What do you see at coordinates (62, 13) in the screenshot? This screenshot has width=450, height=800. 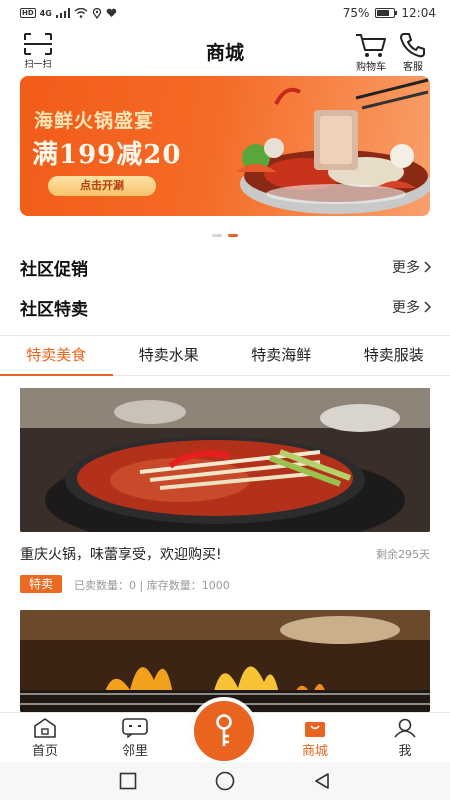 I see `signal-bars-icon` at bounding box center [62, 13].